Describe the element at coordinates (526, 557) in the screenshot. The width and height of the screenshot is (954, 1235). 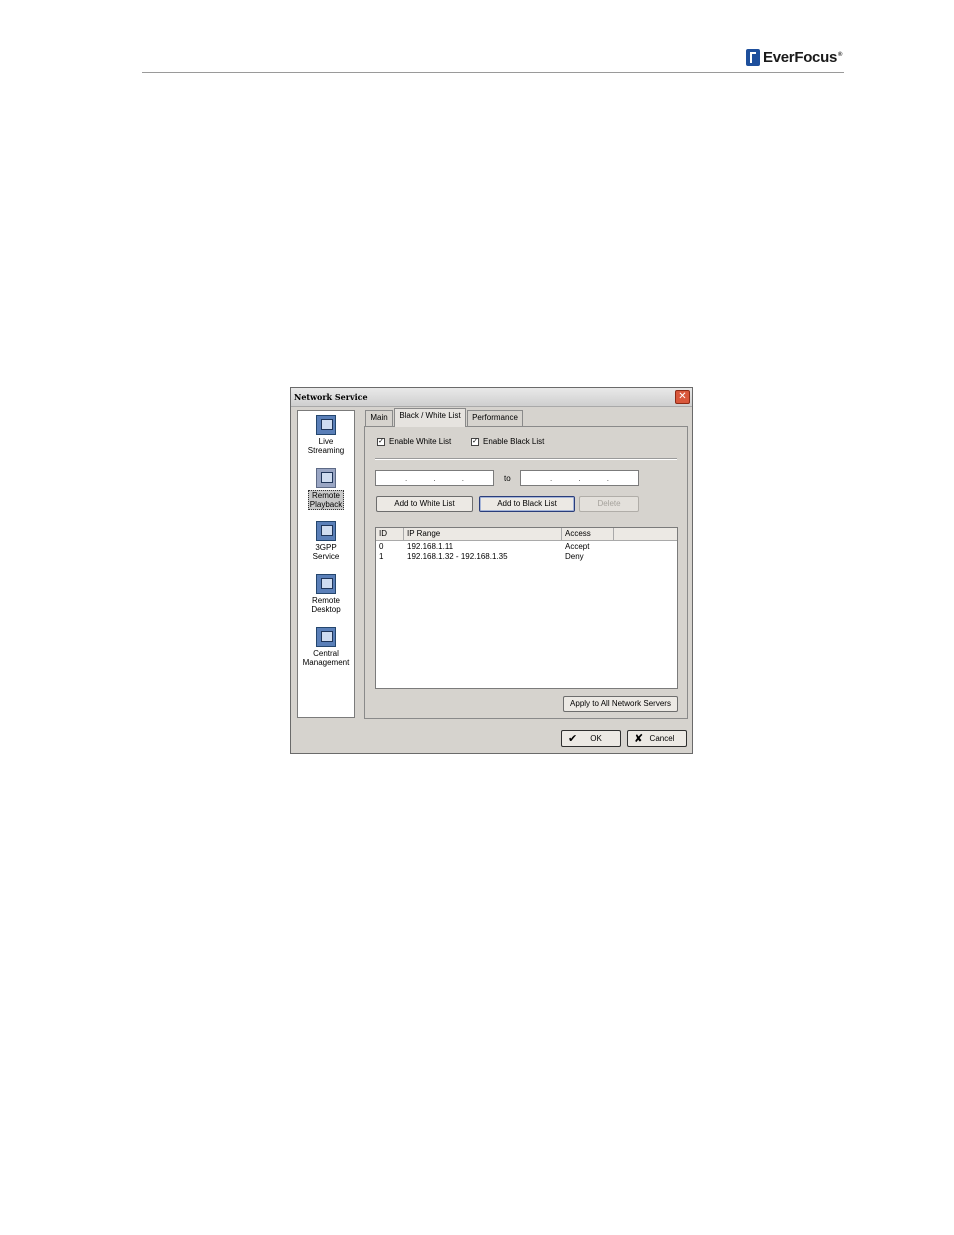
I see `table-row: 1 192.168.1.32 - 192.168.1.35 Deny` at that location.